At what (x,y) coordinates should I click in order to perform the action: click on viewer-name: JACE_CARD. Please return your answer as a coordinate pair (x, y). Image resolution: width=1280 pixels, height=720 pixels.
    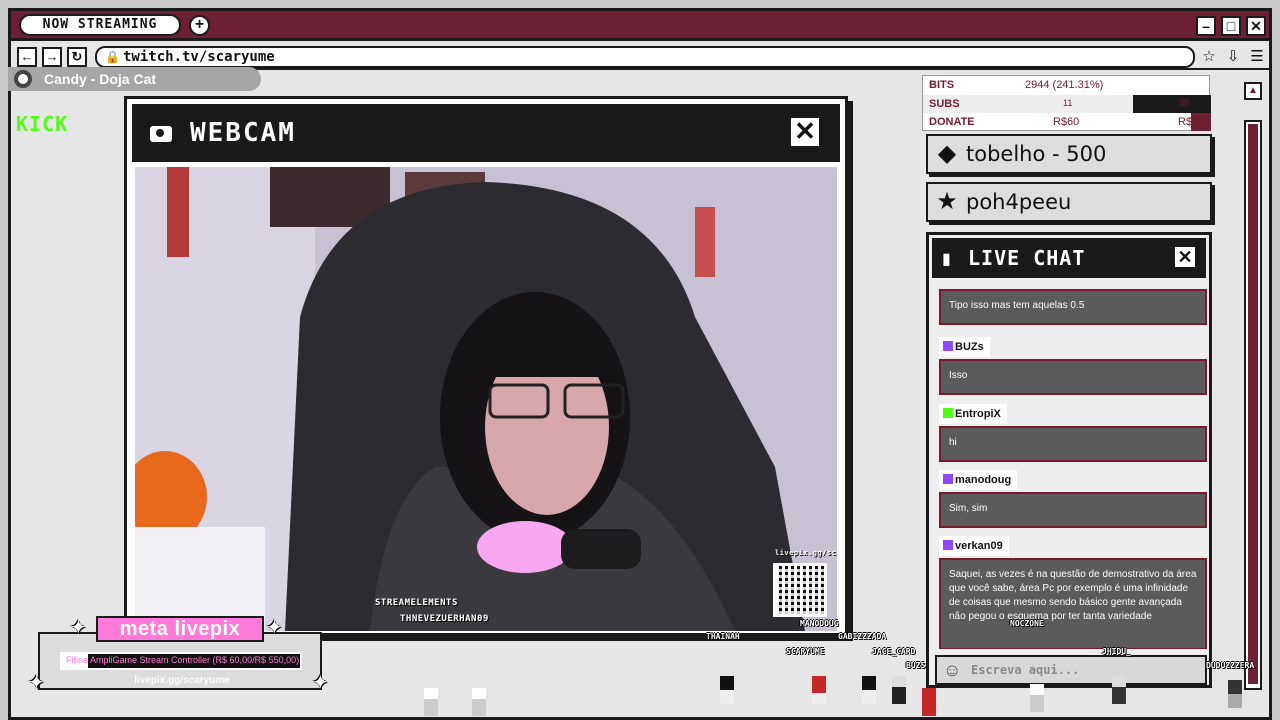
    Looking at the image, I should click on (894, 651).